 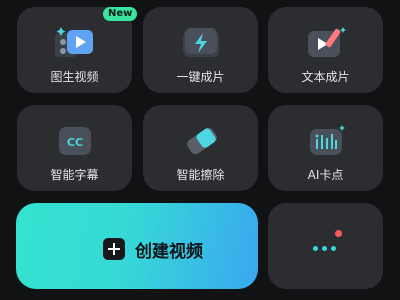 I want to click on tile-label: AI卡点, so click(x=325, y=175).